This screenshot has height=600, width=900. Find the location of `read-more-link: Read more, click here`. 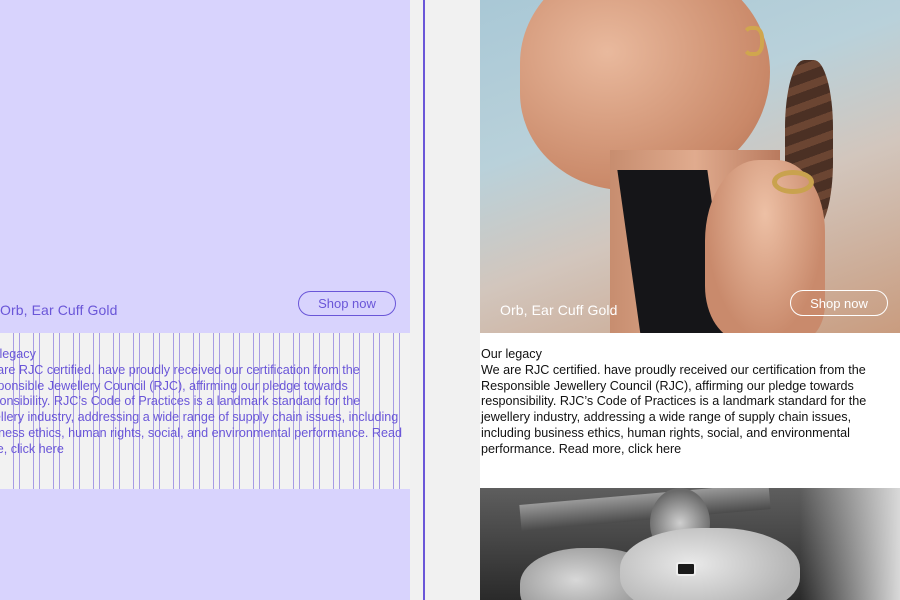

read-more-link: Read more, click here is located at coordinates (620, 449).